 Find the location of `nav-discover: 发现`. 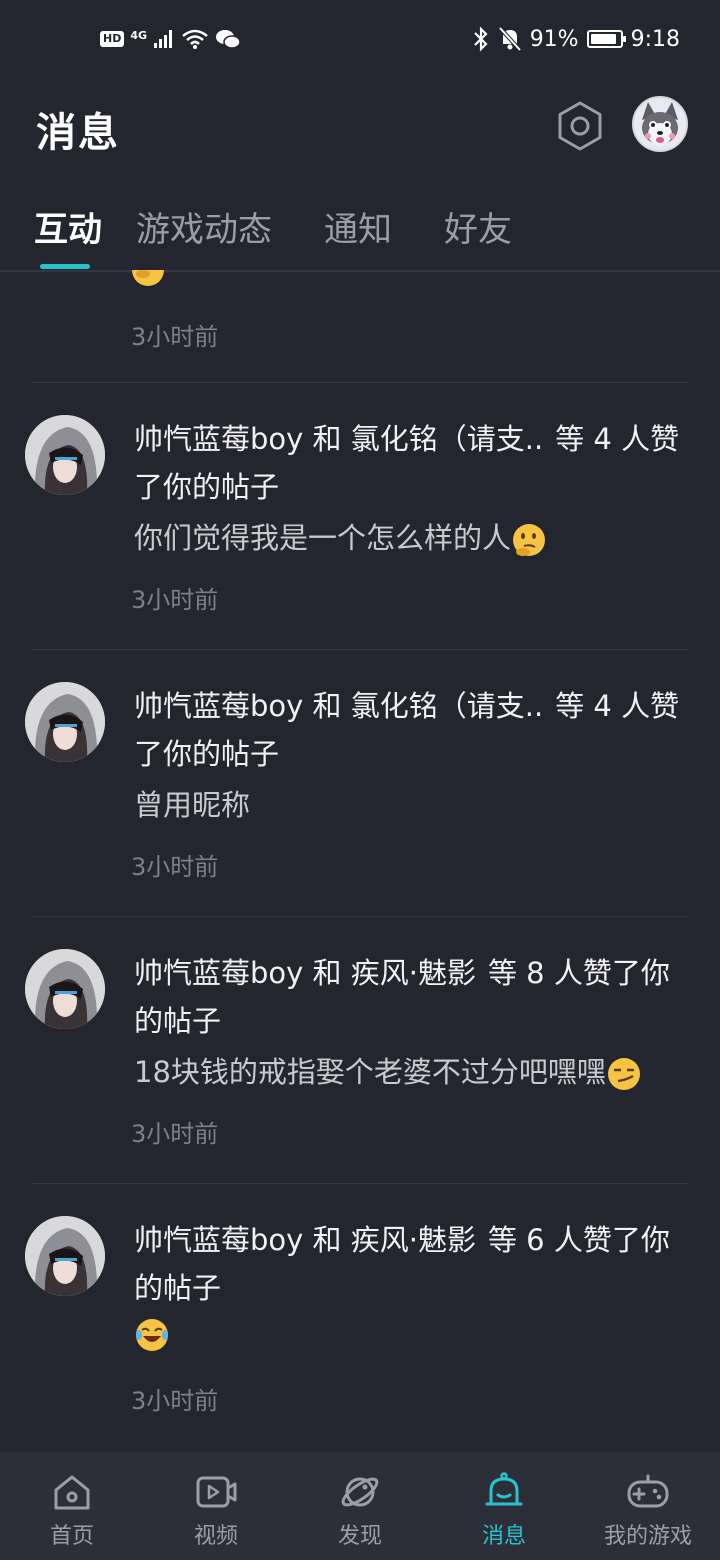

nav-discover: 发现 is located at coordinates (360, 1506).